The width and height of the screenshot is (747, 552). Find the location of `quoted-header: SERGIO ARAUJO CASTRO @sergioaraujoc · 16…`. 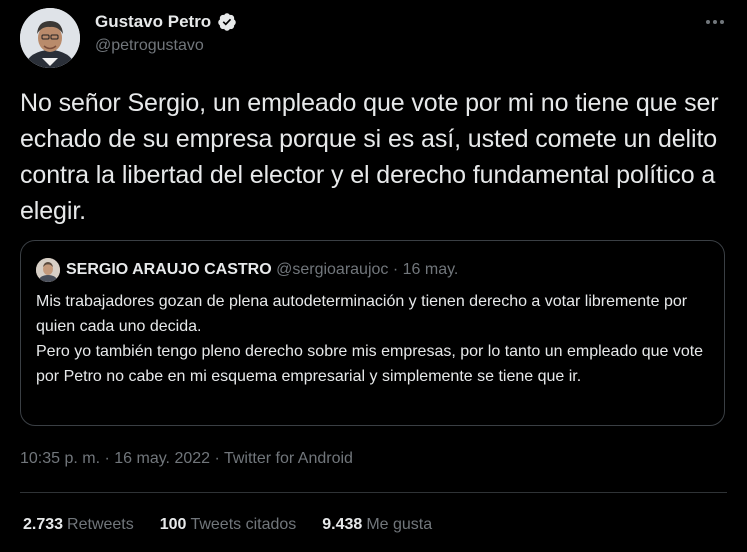

quoted-header: SERGIO ARAUJO CASTRO @sergioaraujoc · 16… is located at coordinates (262, 270).